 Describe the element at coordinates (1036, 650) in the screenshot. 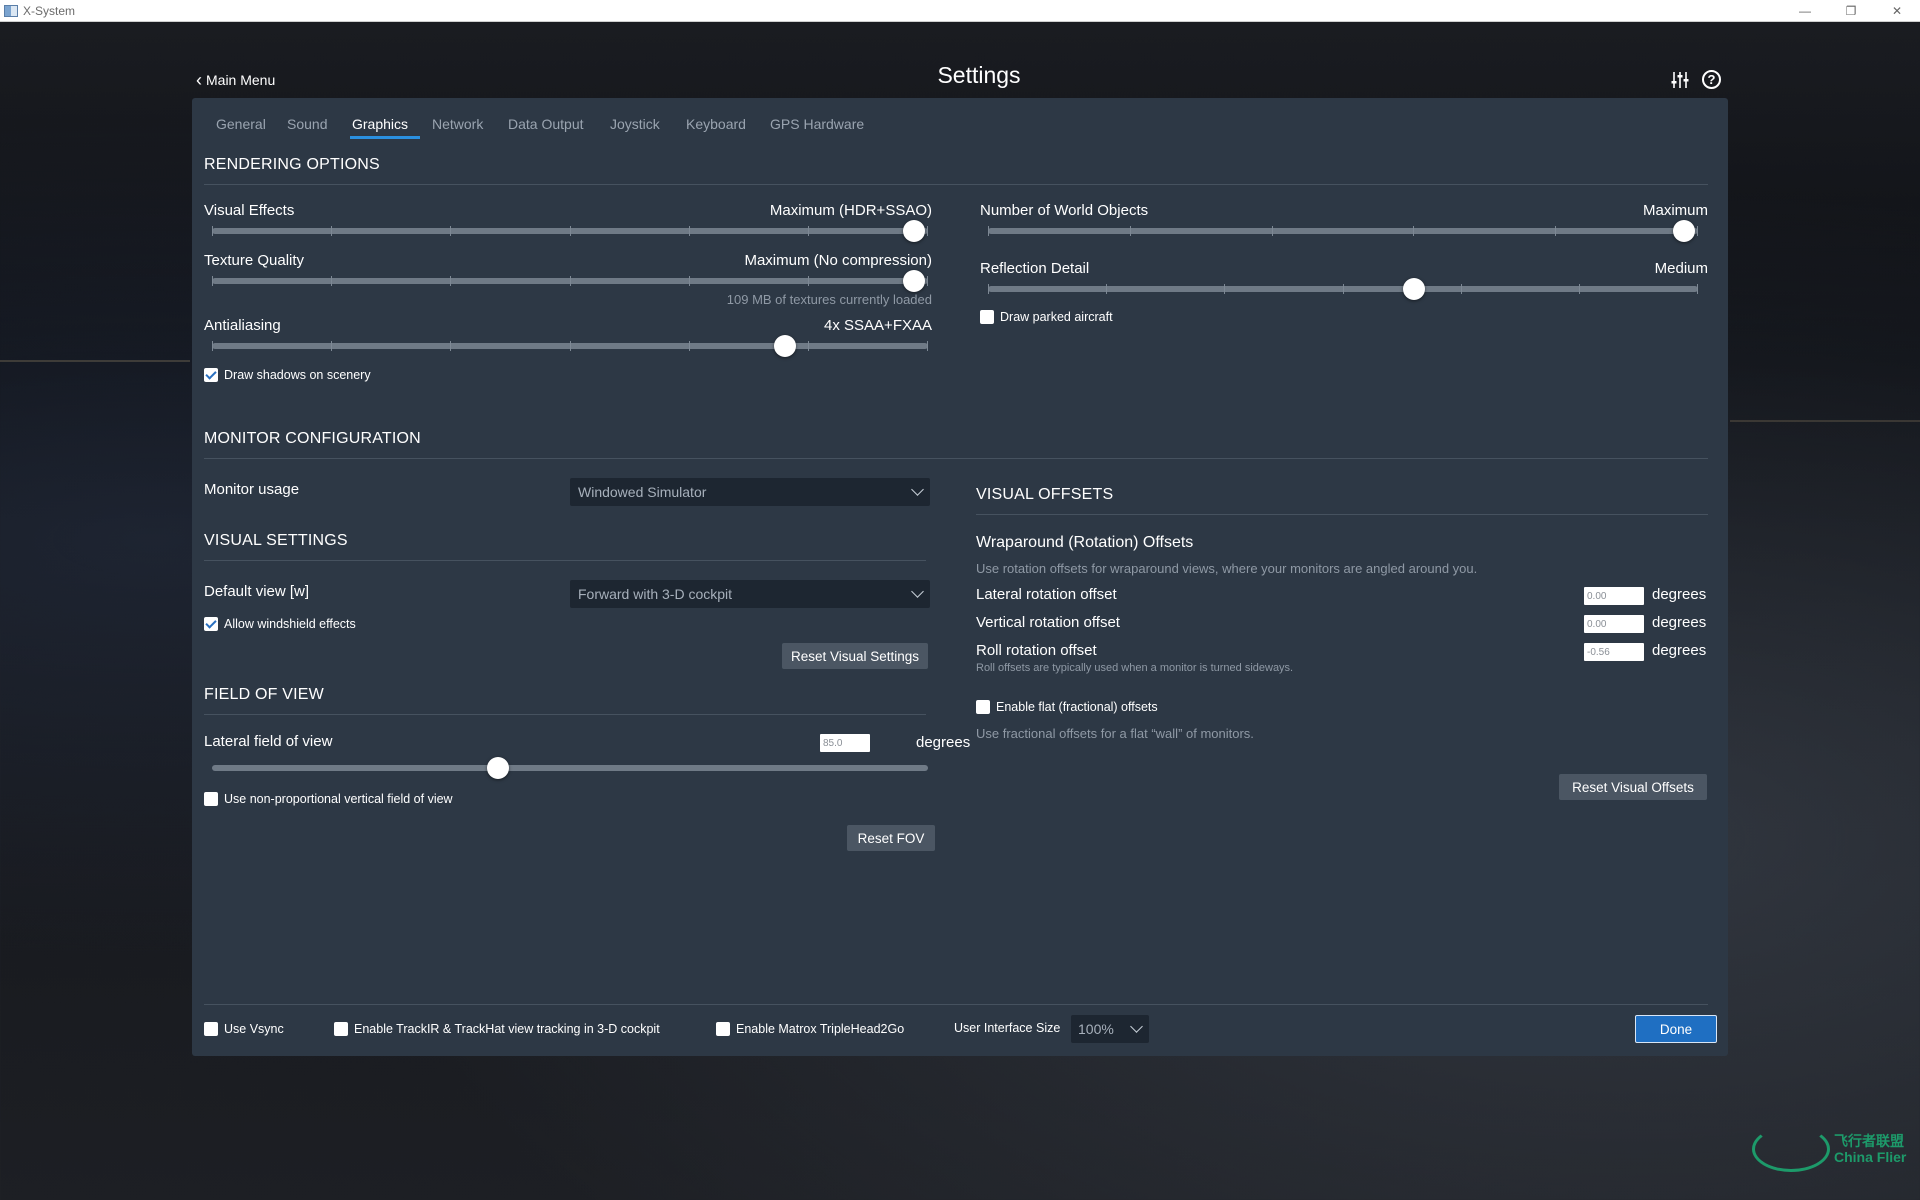

I see `roll-rotation-label: Roll rotation offset` at that location.